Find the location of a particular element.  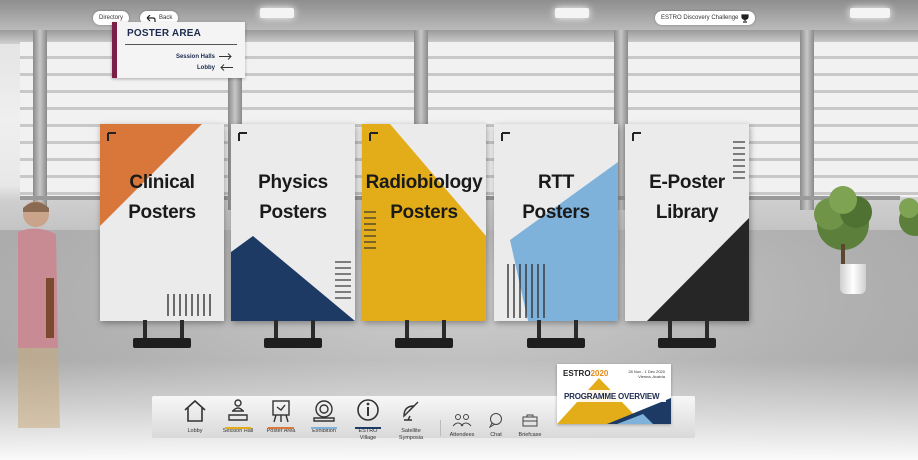

easel-icon is located at coordinates (281, 411).